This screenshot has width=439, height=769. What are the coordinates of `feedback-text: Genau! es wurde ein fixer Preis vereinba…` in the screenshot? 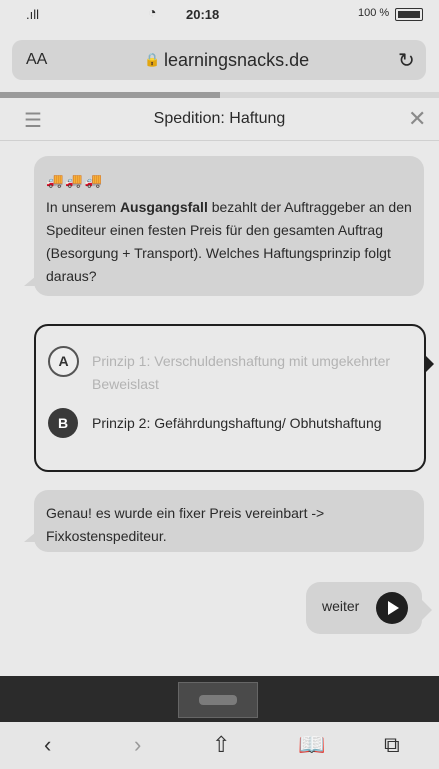 It's located at (185, 524).